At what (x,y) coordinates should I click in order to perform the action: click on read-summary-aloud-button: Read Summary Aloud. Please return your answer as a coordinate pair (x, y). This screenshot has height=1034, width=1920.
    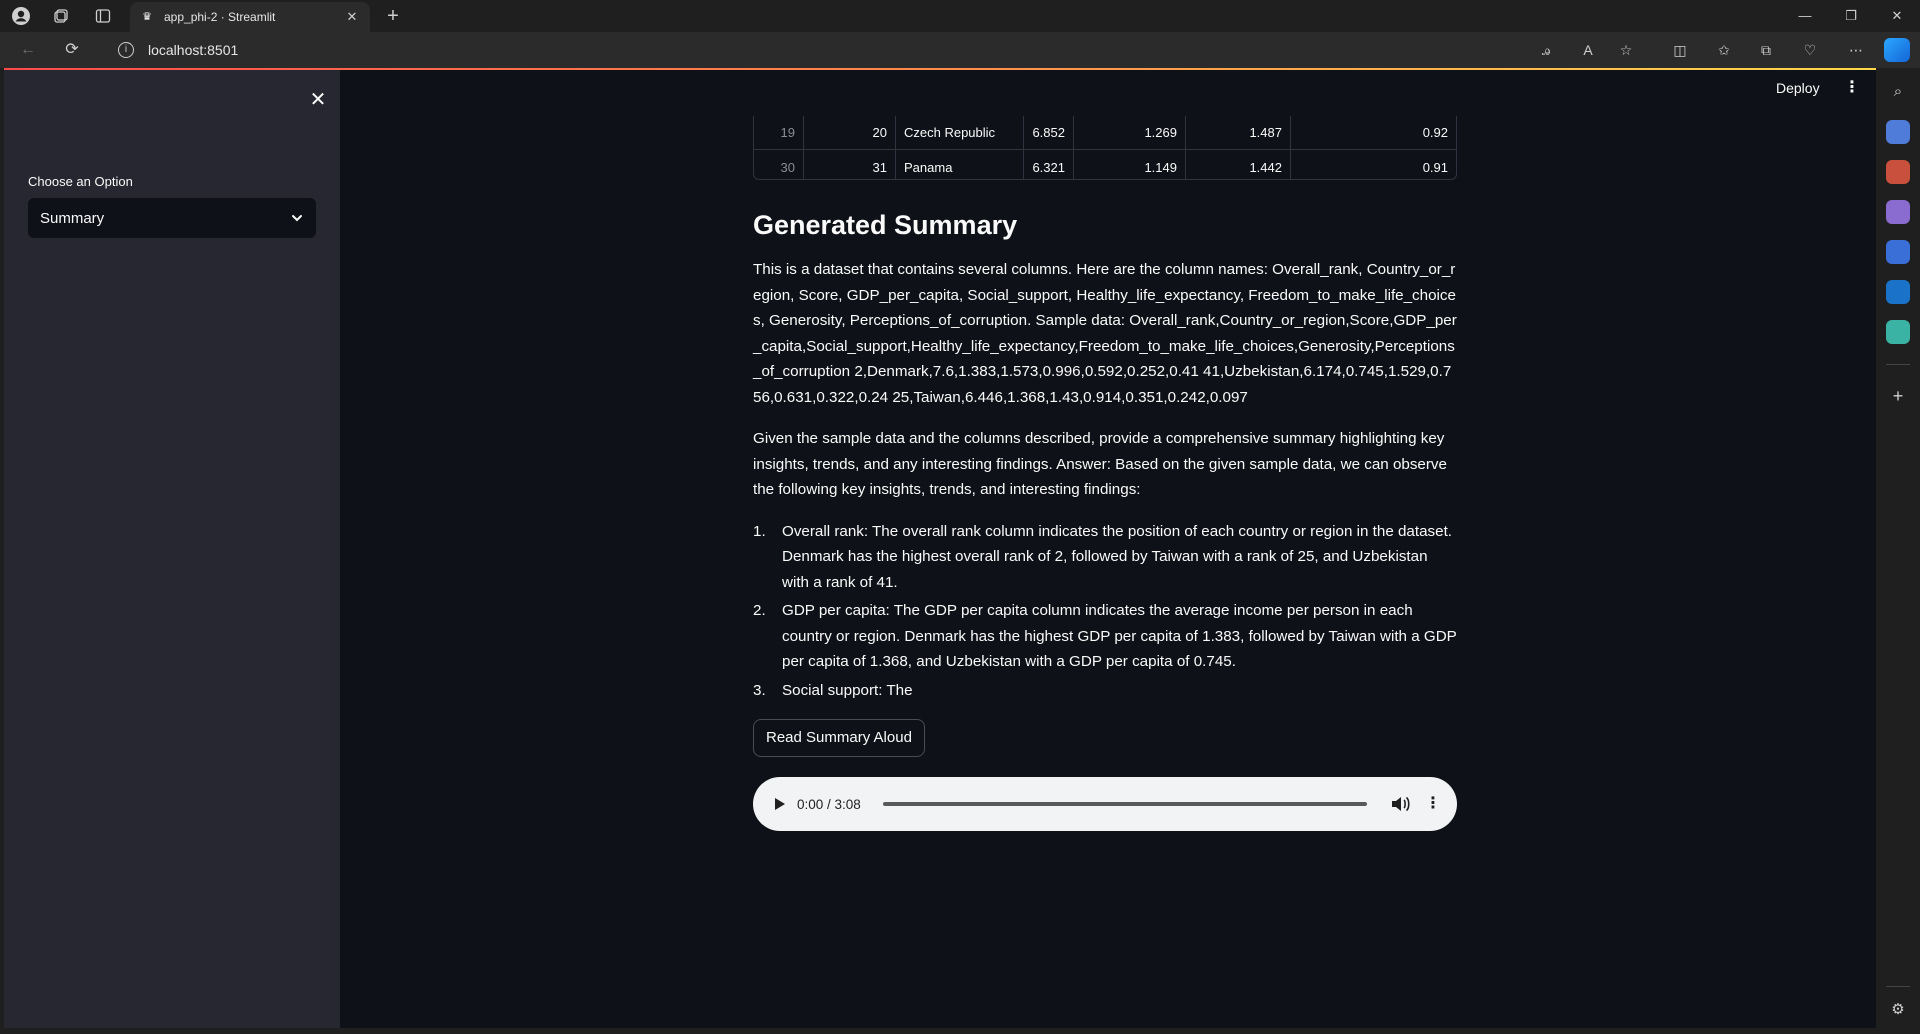
    Looking at the image, I should click on (839, 738).